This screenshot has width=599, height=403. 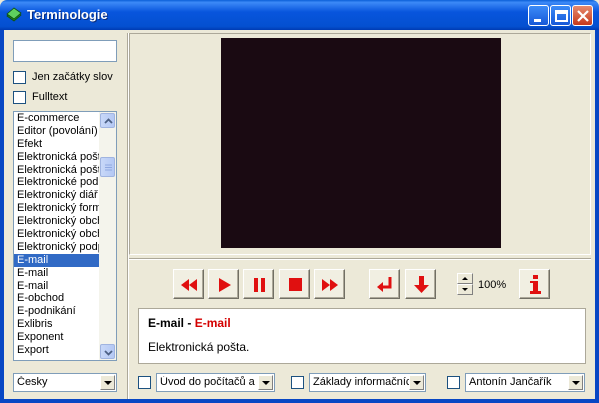 I want to click on down-arrow-icon, so click(x=421, y=284).